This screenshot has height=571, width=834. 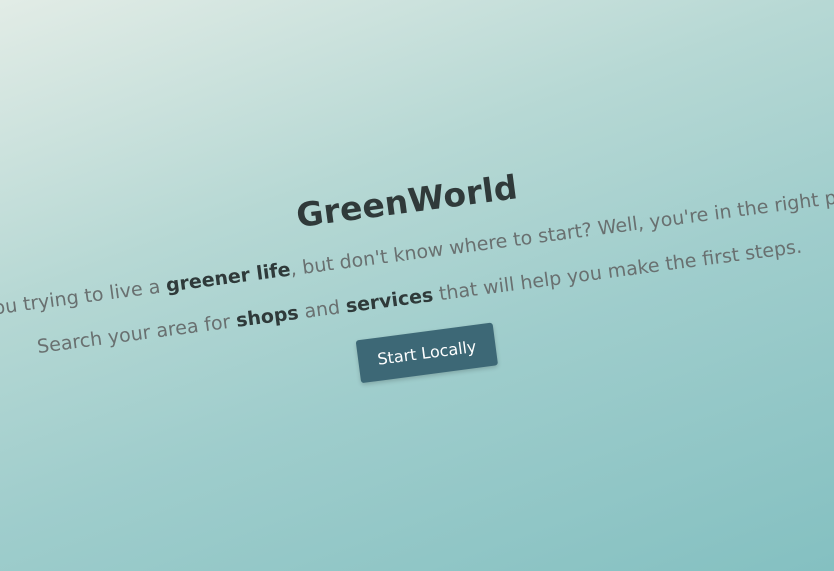 I want to click on intro-highlight-greener-life: greener life, so click(x=228, y=277).